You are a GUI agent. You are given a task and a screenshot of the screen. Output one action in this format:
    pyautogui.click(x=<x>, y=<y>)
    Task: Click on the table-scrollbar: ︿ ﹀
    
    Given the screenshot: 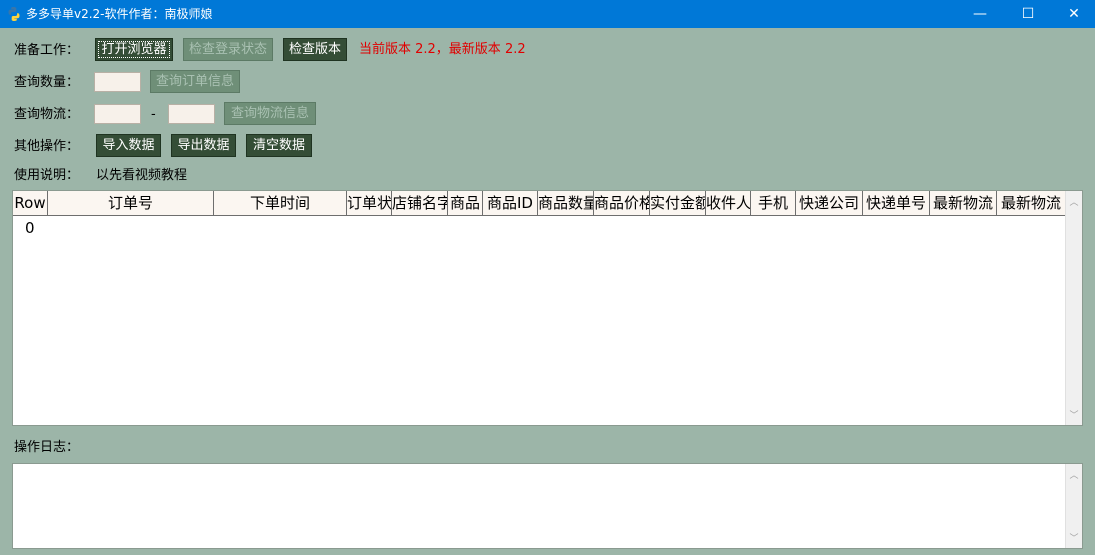 What is the action you would take?
    pyautogui.click(x=1073, y=308)
    